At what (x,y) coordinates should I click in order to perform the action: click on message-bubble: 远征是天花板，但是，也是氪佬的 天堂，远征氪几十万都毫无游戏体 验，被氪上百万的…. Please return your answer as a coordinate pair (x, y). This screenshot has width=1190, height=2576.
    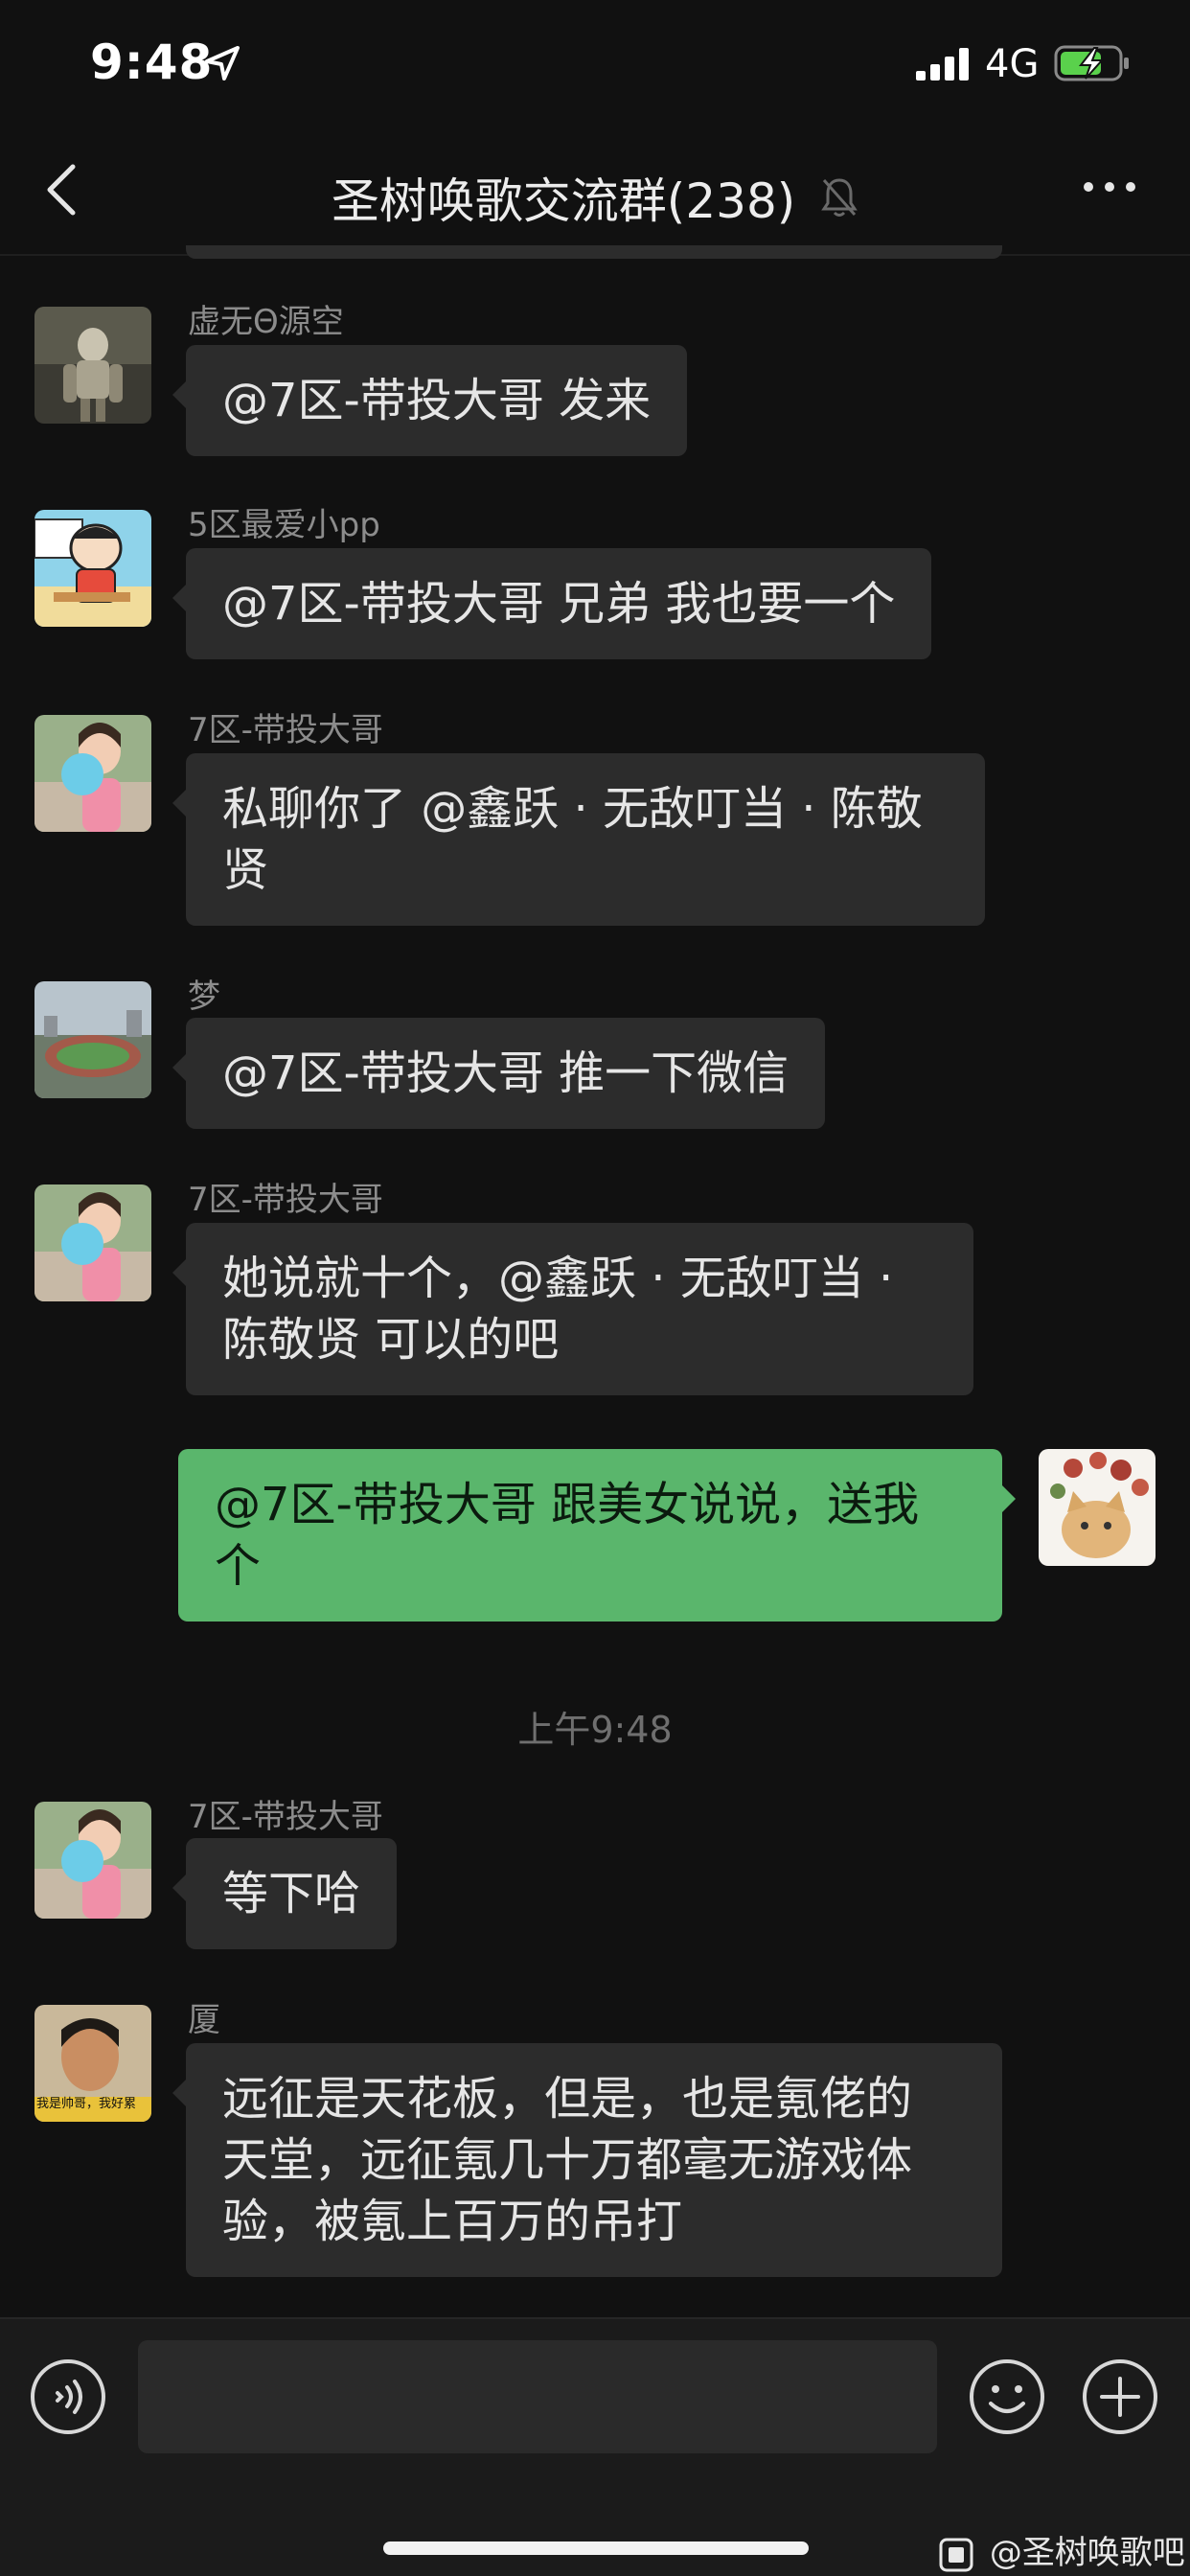
    Looking at the image, I should click on (587, 2160).